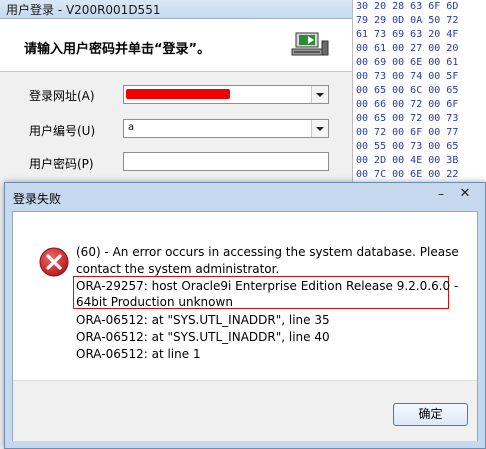 This screenshot has height=449, width=486. What do you see at coordinates (226, 161) in the screenshot?
I see `password-field` at bounding box center [226, 161].